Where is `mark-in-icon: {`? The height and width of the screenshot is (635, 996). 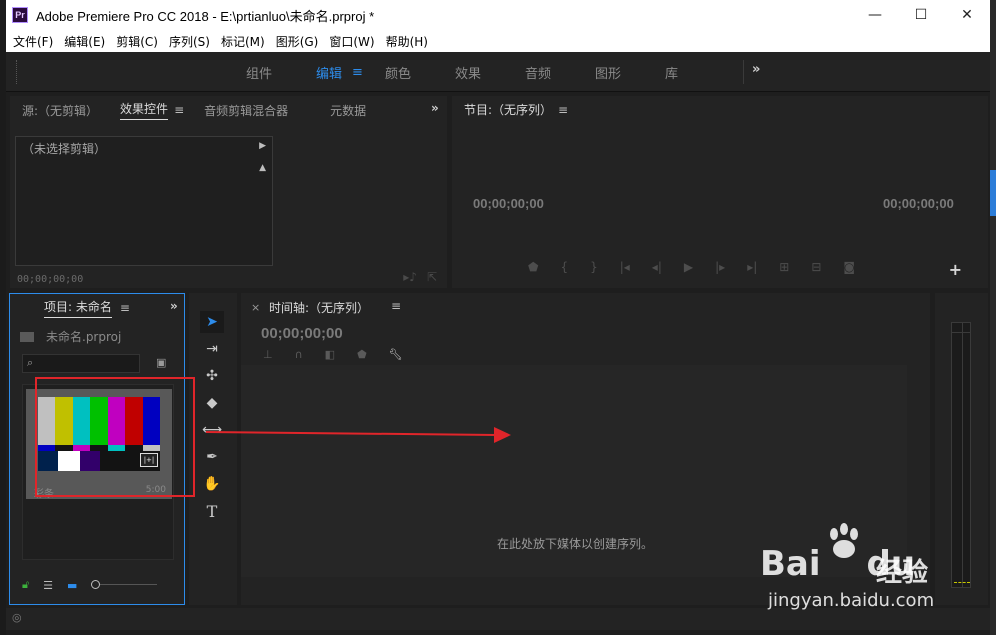
mark-in-icon: { is located at coordinates (564, 267).